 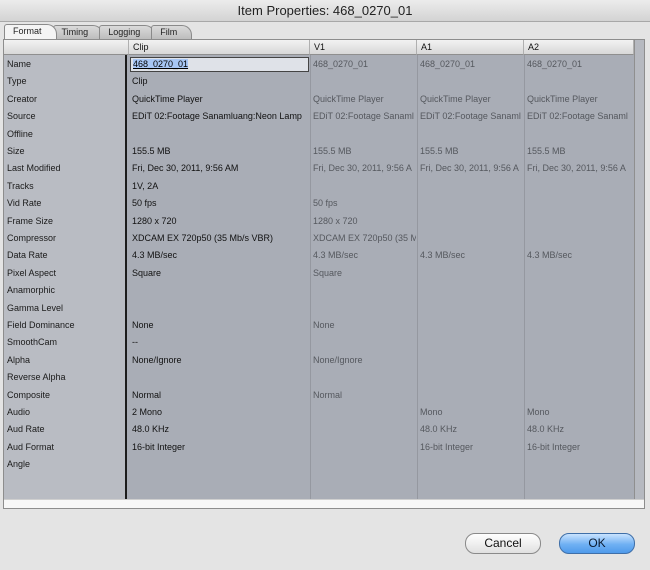 I want to click on clip-value: 48.0 KHz, so click(x=219, y=429).